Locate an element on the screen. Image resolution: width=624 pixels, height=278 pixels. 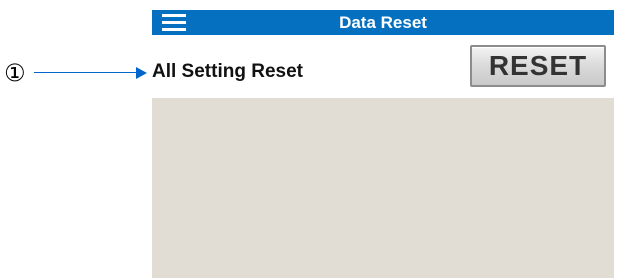
page-title: Data Reset is located at coordinates (383, 22).